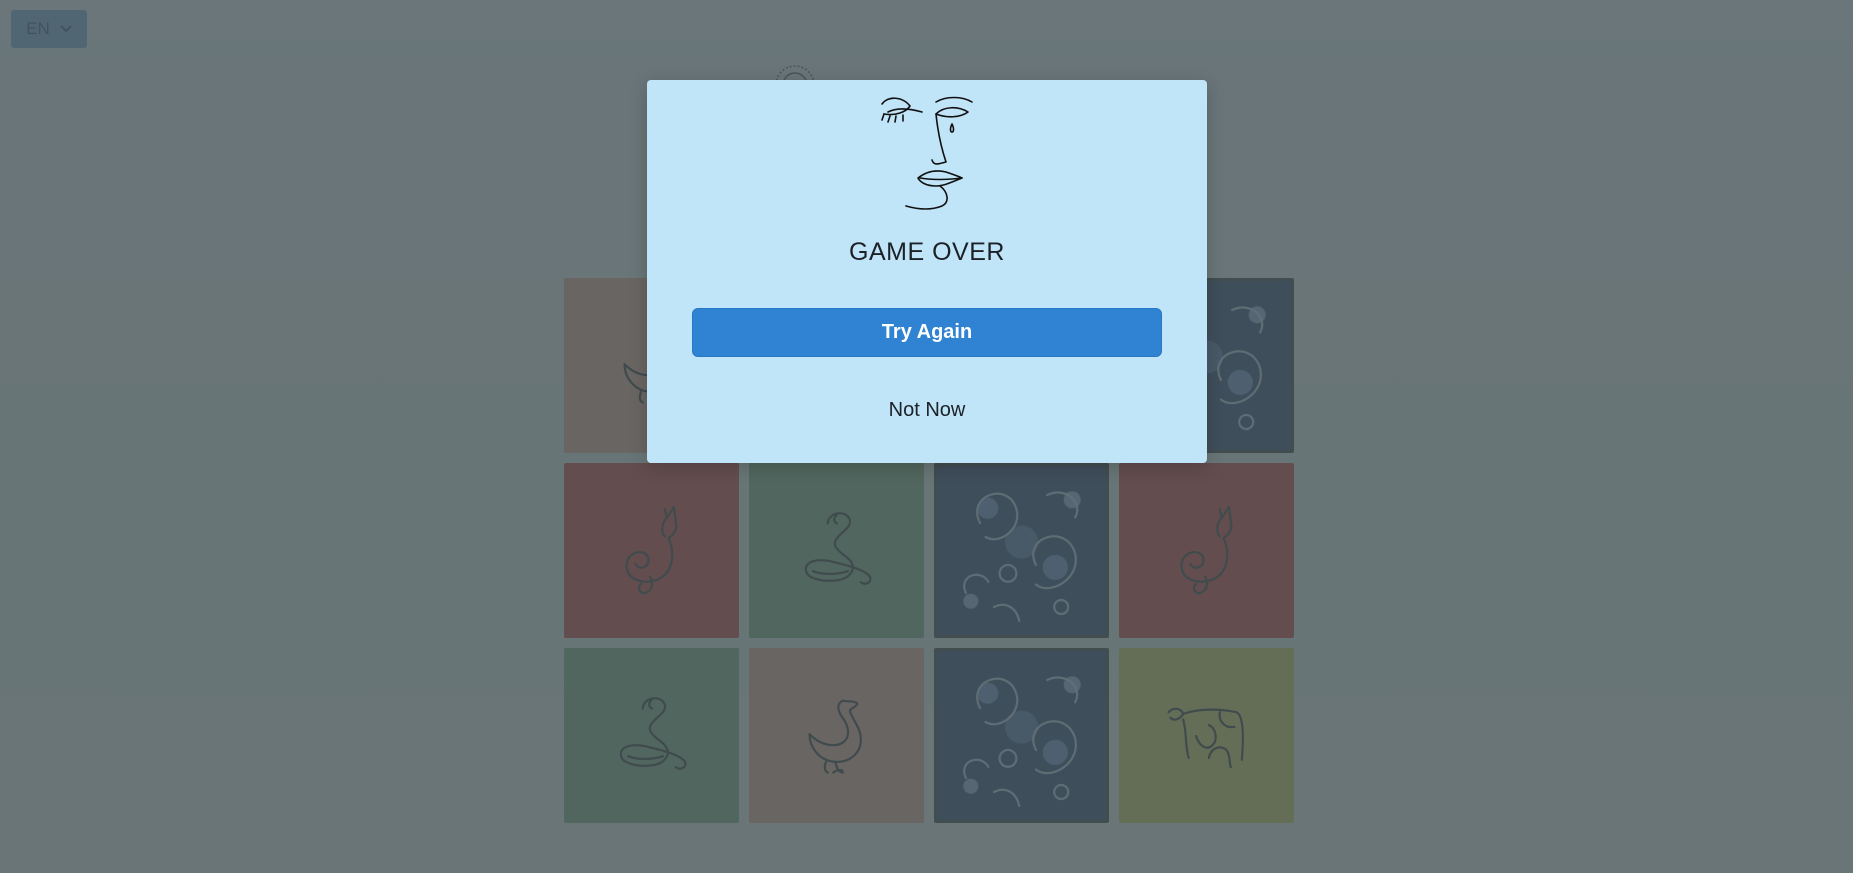 Image resolution: width=1853 pixels, height=873 pixels. I want to click on crying-face-icon, so click(927, 153).